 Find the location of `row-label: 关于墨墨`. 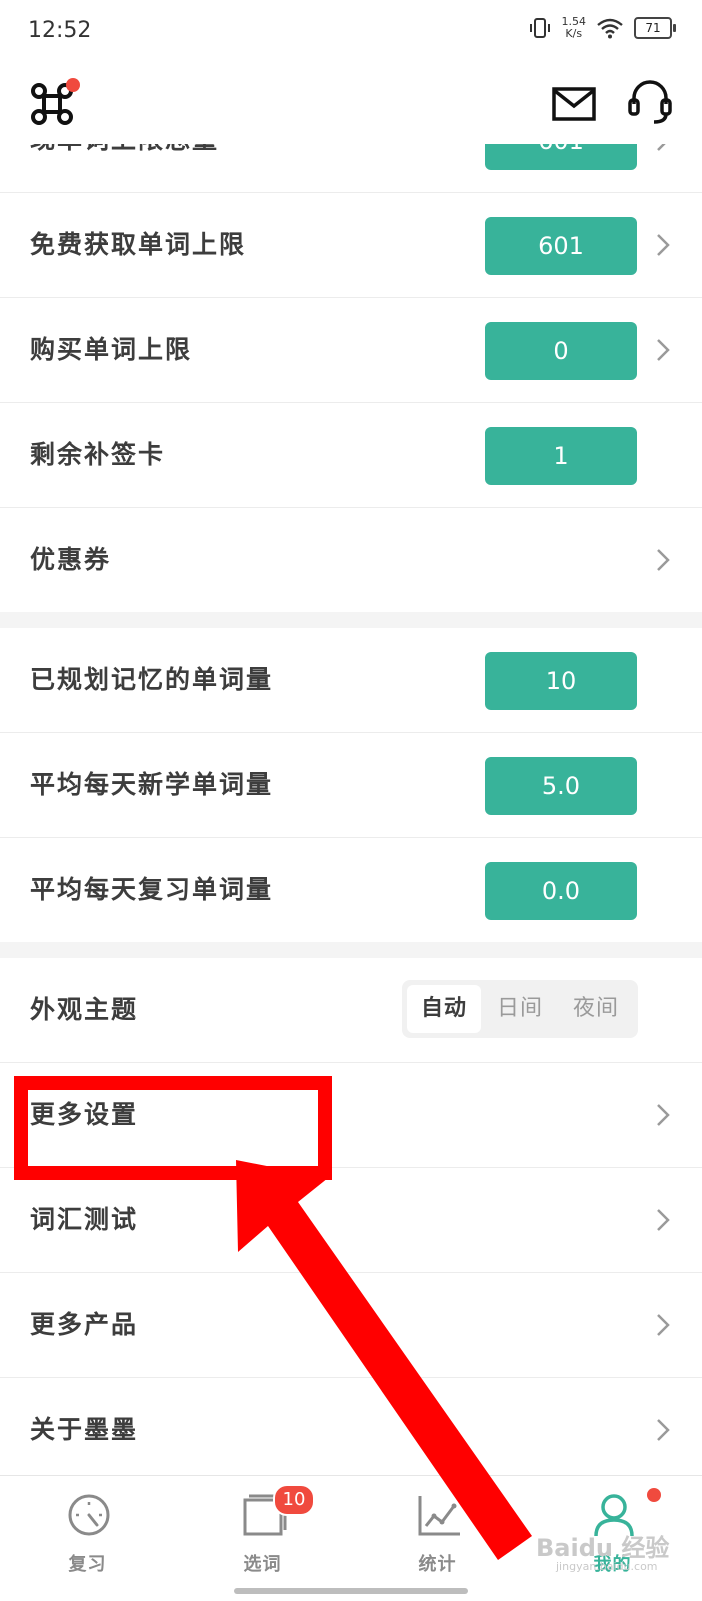

row-label: 关于墨墨 is located at coordinates (84, 1429).